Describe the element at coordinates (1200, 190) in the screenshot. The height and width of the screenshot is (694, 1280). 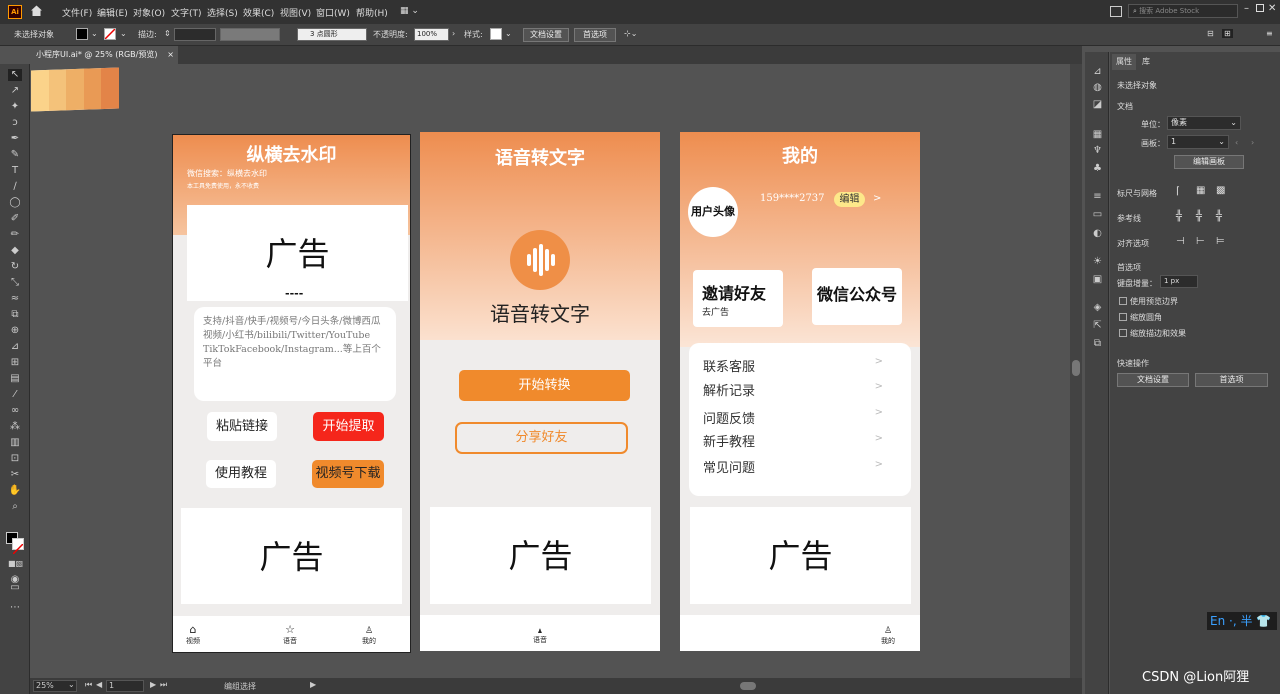
I see `grid-icon: ▦` at that location.